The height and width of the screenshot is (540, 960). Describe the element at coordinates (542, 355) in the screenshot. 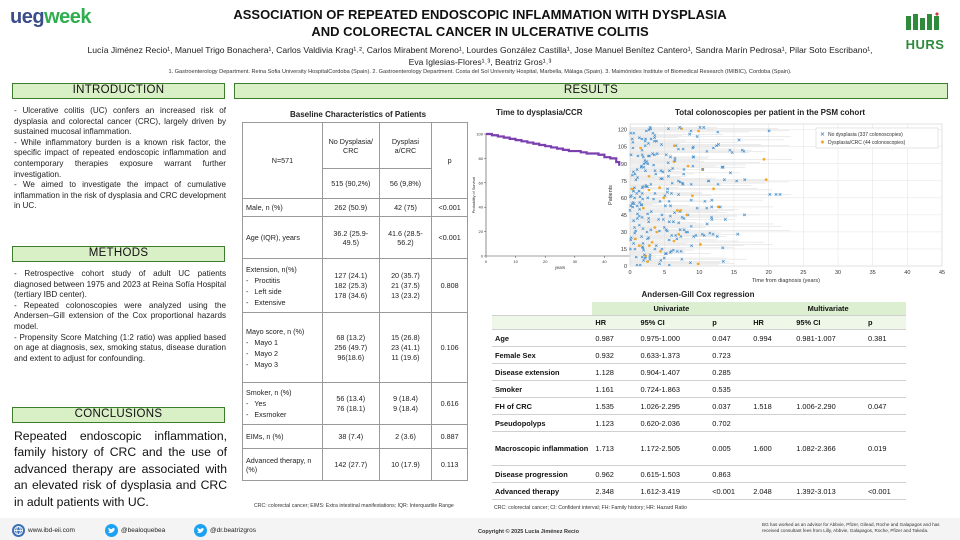

I see `row-label: Female Sex` at that location.